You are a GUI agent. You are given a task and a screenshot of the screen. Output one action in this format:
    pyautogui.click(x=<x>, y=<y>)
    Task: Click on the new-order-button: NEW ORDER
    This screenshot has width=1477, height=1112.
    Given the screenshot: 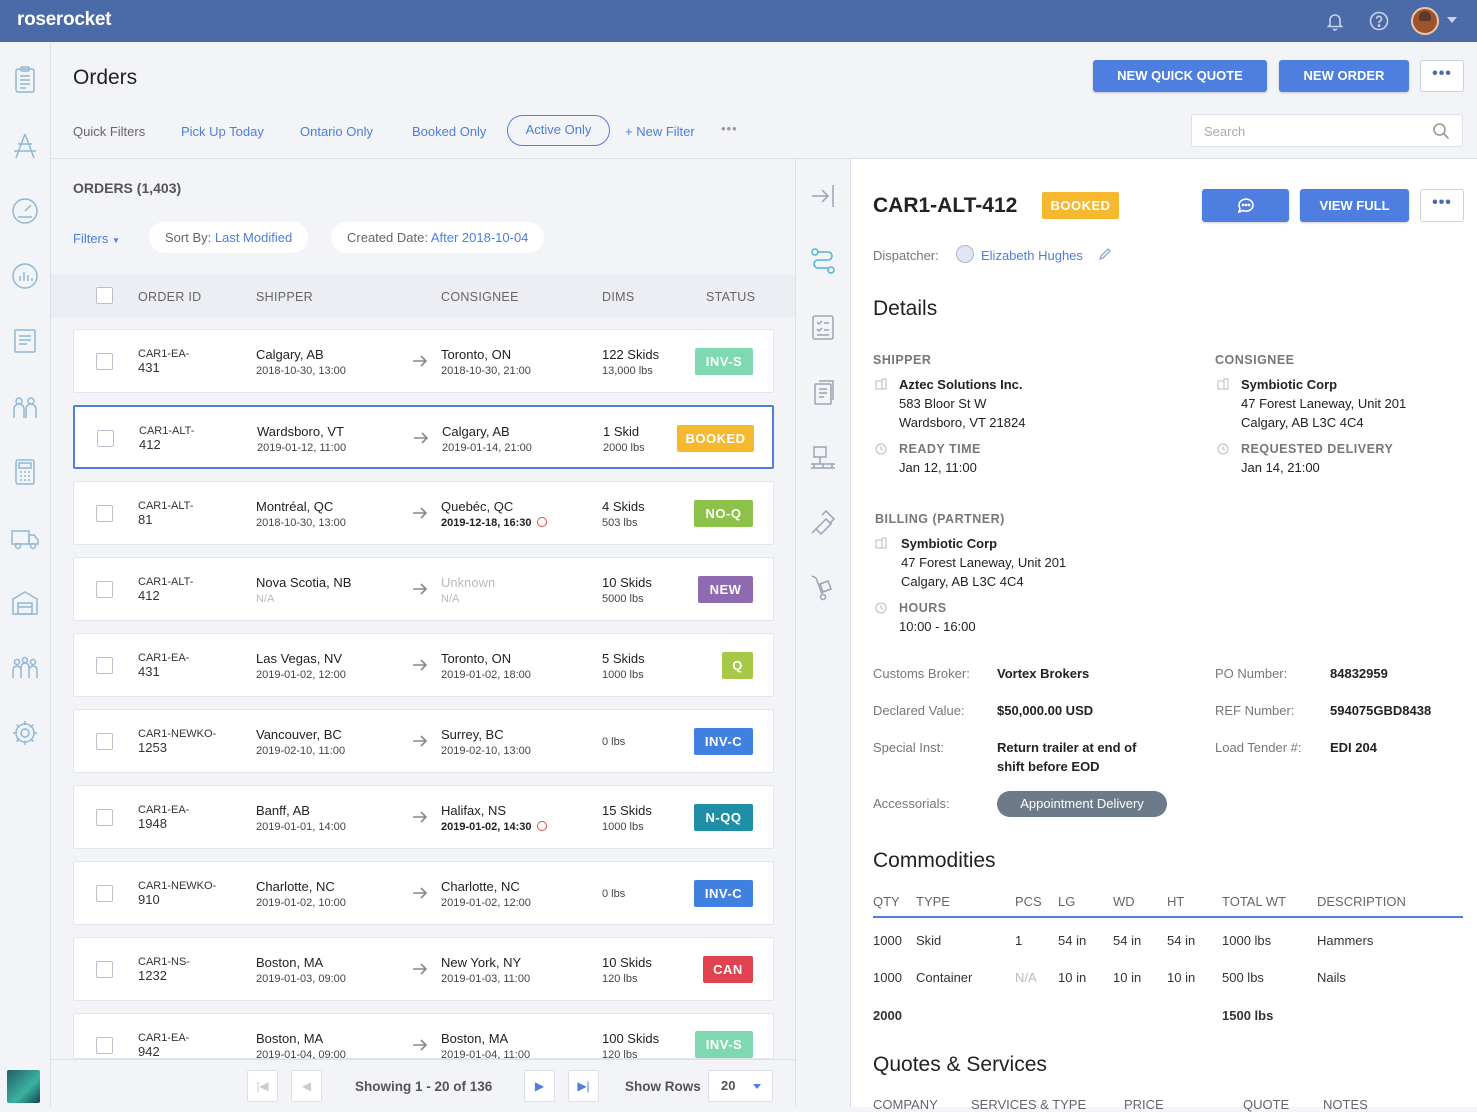 What is the action you would take?
    pyautogui.click(x=1344, y=76)
    